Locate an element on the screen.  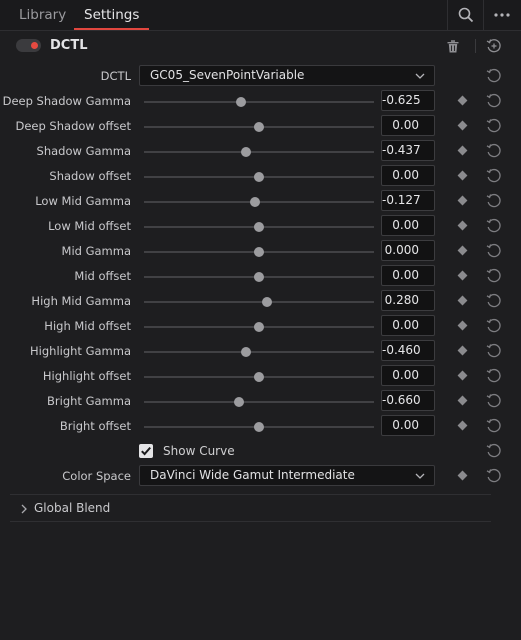
delete-effect-button is located at coordinates (453, 46).